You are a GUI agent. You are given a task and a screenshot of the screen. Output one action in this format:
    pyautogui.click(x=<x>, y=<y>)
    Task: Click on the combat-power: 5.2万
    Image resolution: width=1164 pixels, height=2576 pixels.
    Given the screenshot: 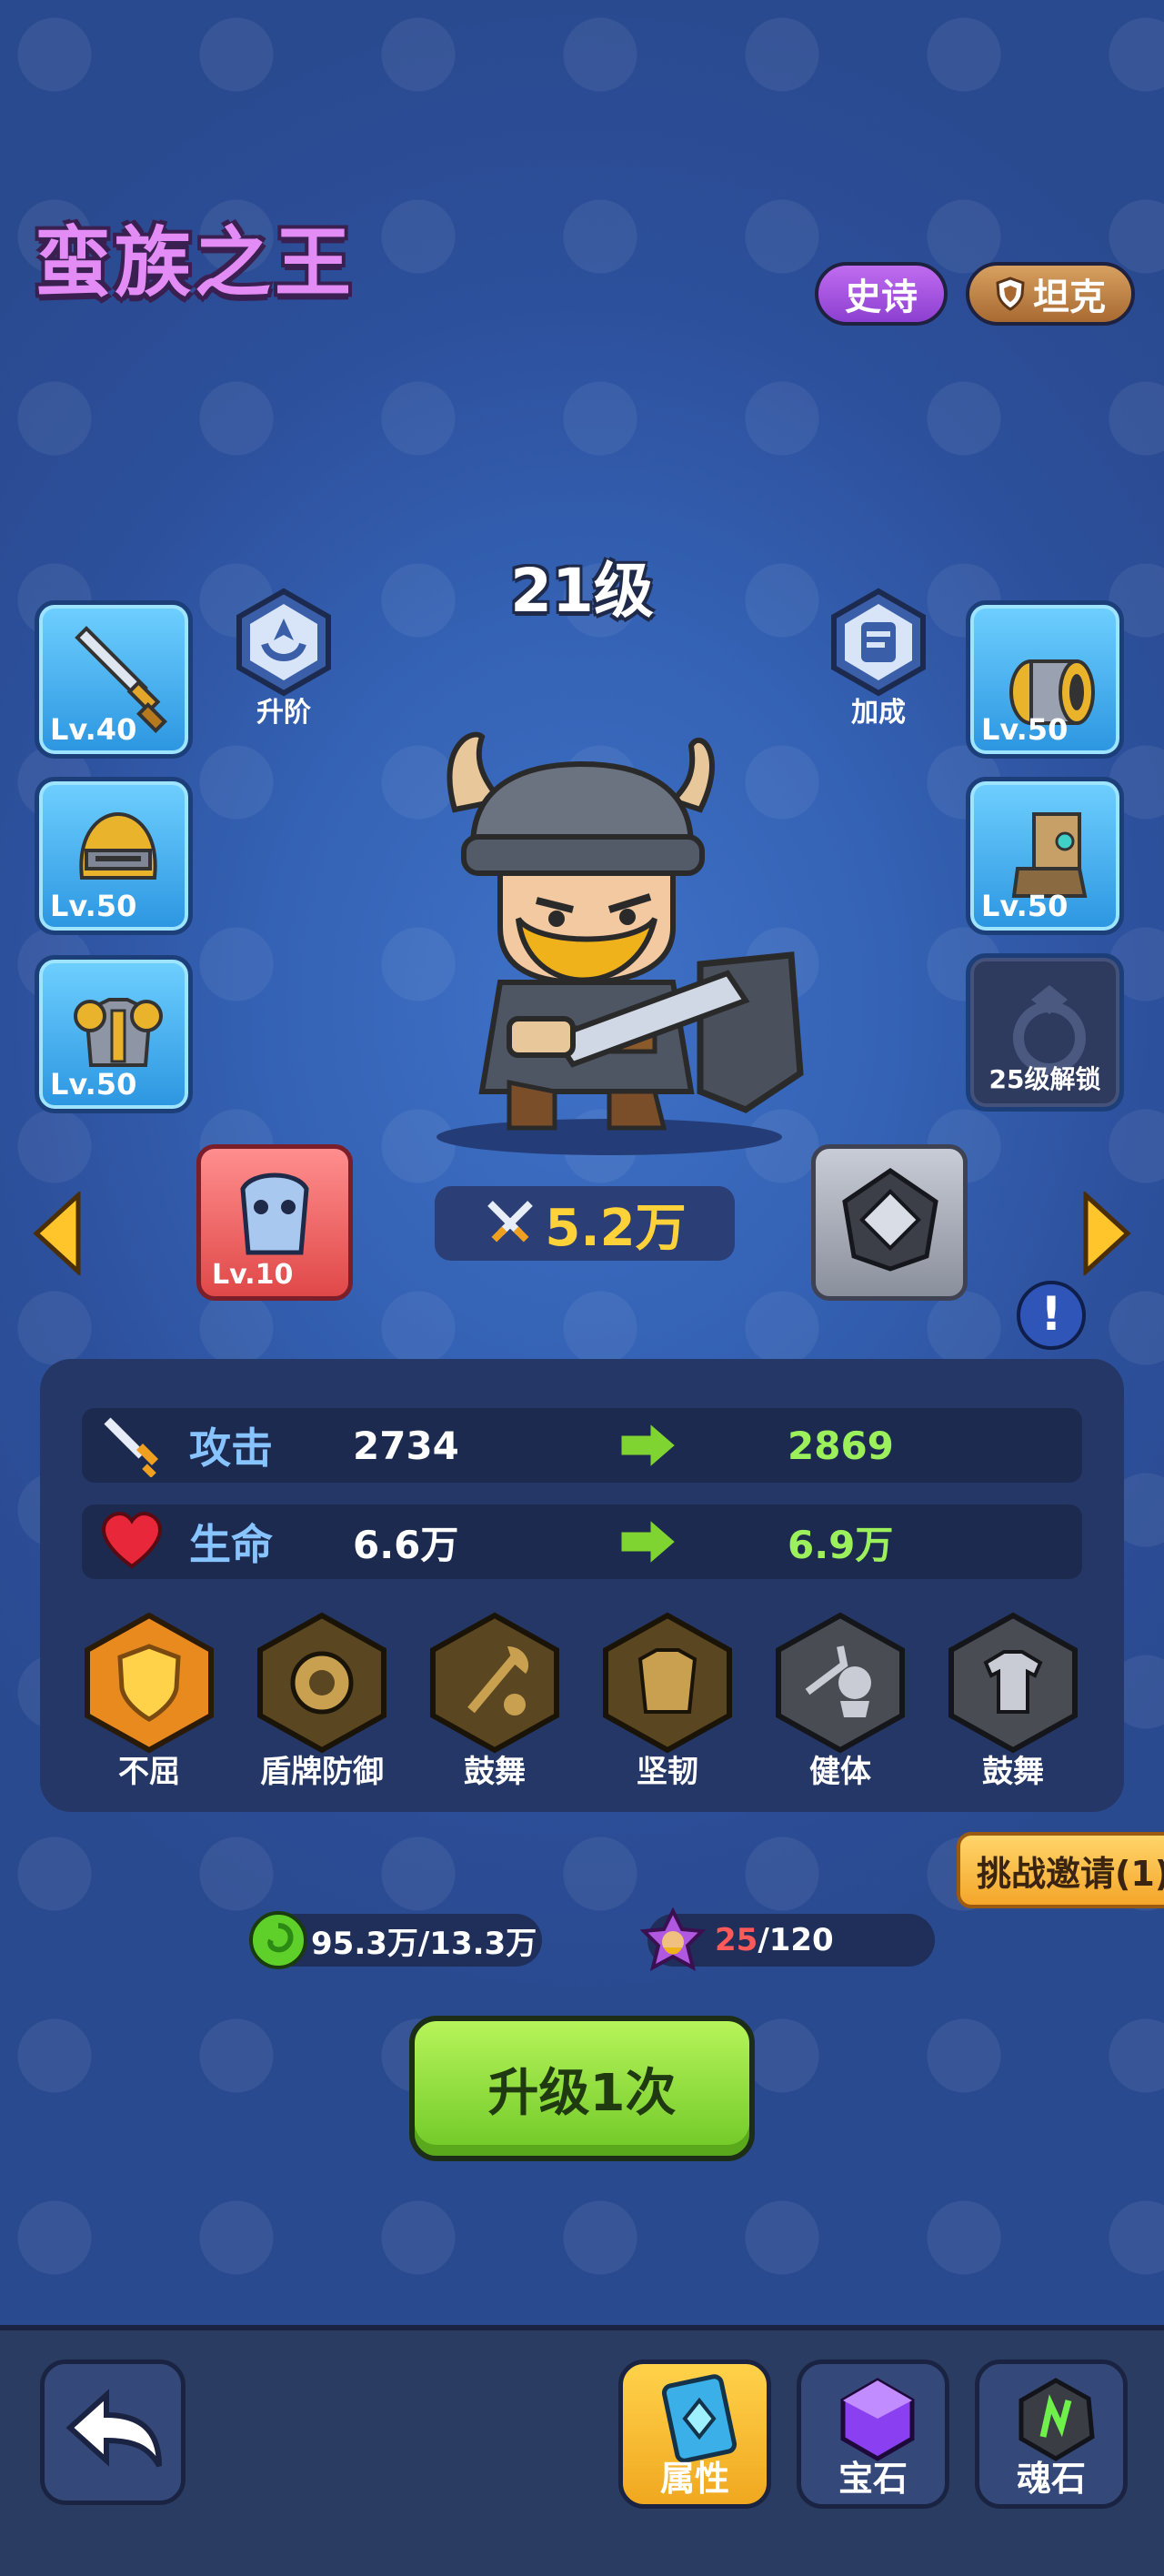 What is the action you would take?
    pyautogui.click(x=585, y=1223)
    